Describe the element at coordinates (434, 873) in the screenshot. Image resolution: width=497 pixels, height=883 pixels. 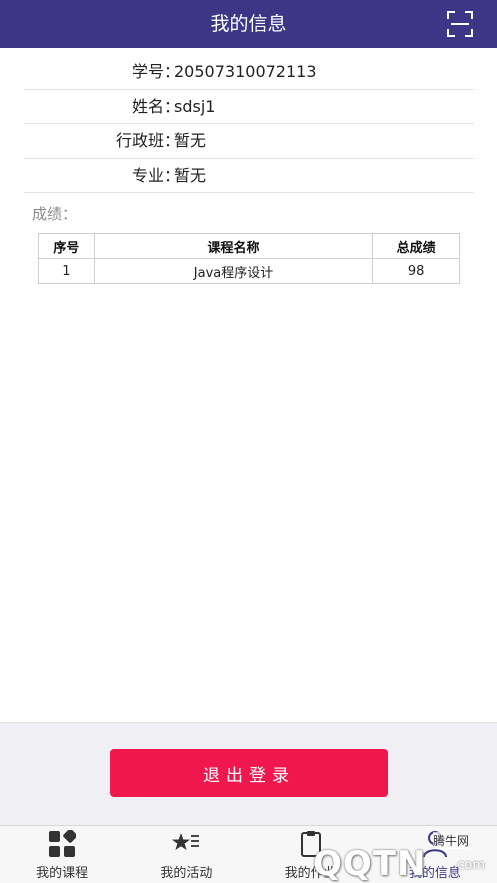
I see `tab-label: 我的信息` at that location.